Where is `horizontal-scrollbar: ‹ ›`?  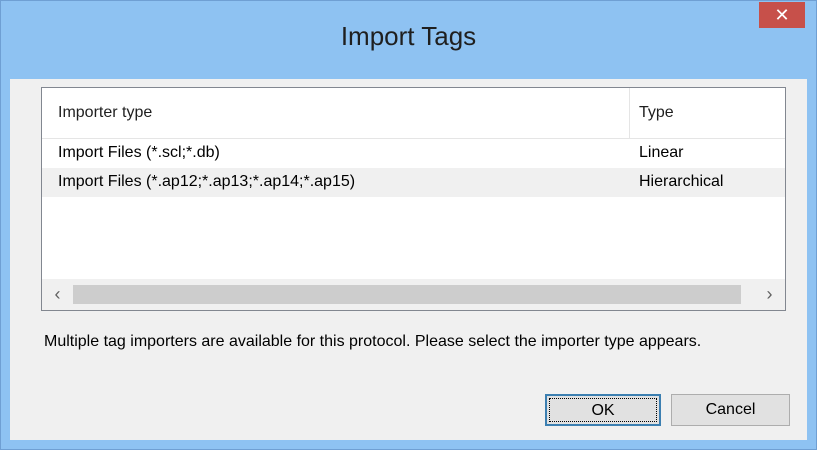
horizontal-scrollbar: ‹ › is located at coordinates (413, 294).